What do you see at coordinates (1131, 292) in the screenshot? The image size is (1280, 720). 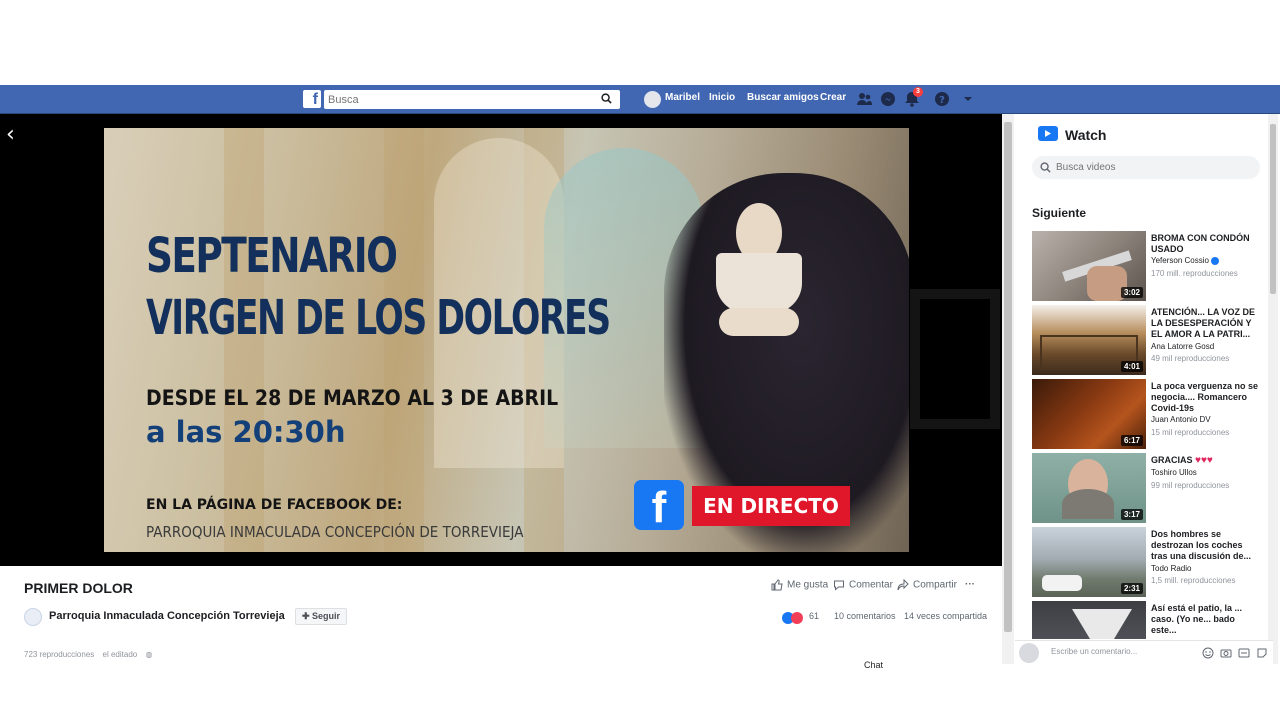 I see `video-duration: 3:02` at bounding box center [1131, 292].